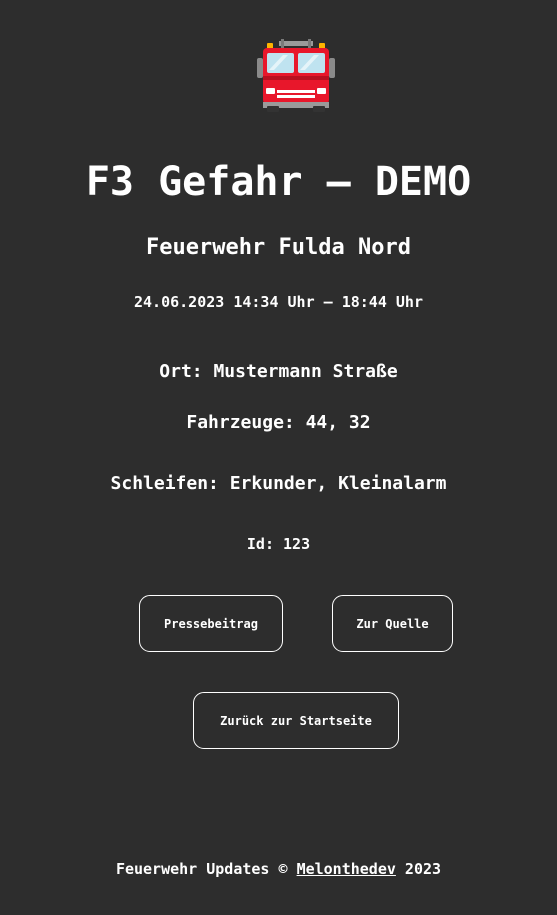 Image resolution: width=557 pixels, height=915 pixels. What do you see at coordinates (206, 869) in the screenshot?
I see `footer-prefix: Feuerwehr Updates ©` at bounding box center [206, 869].